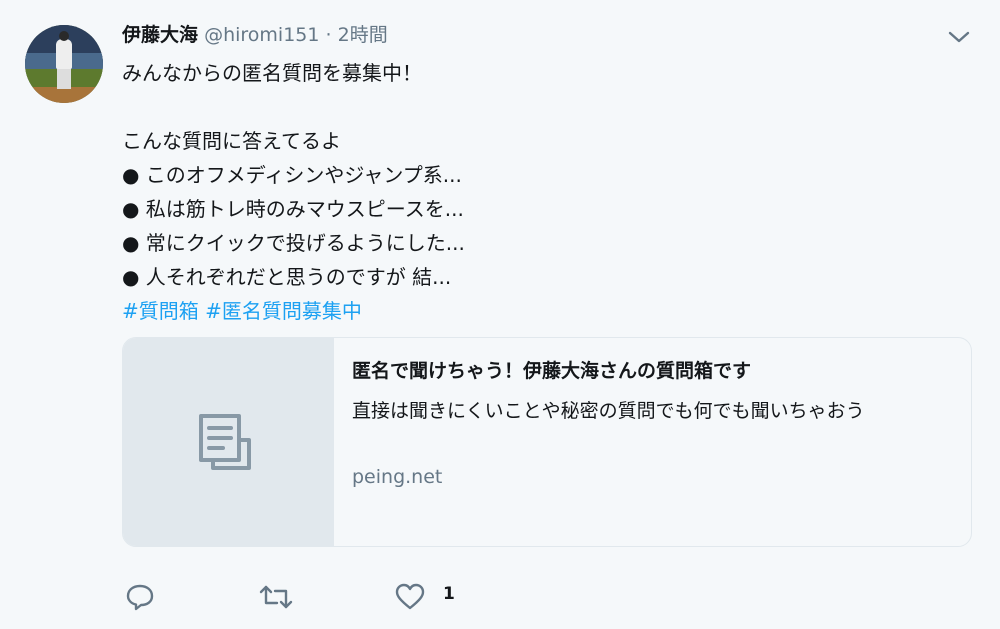  What do you see at coordinates (160, 35) in the screenshot?
I see `display-name: 伊藤大海` at bounding box center [160, 35].